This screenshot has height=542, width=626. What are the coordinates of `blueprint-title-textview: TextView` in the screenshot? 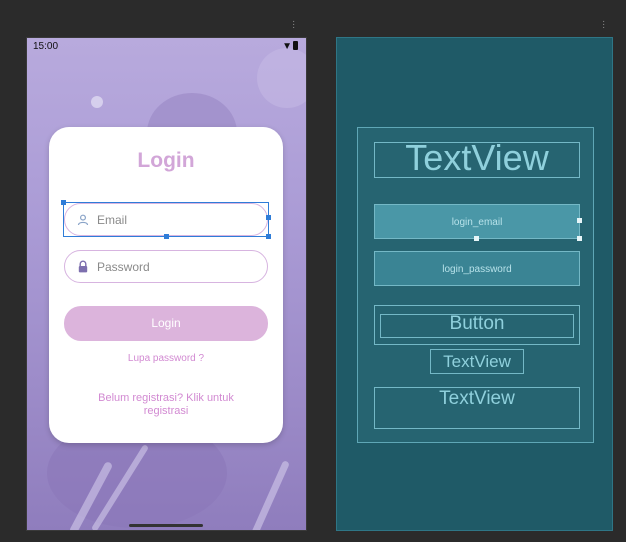 It's located at (477, 160).